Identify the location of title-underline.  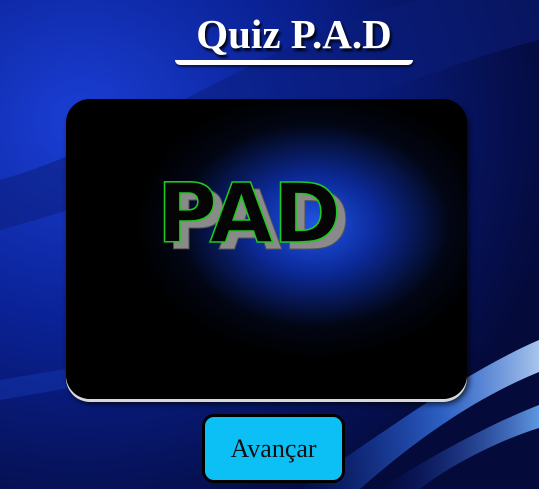
(294, 62).